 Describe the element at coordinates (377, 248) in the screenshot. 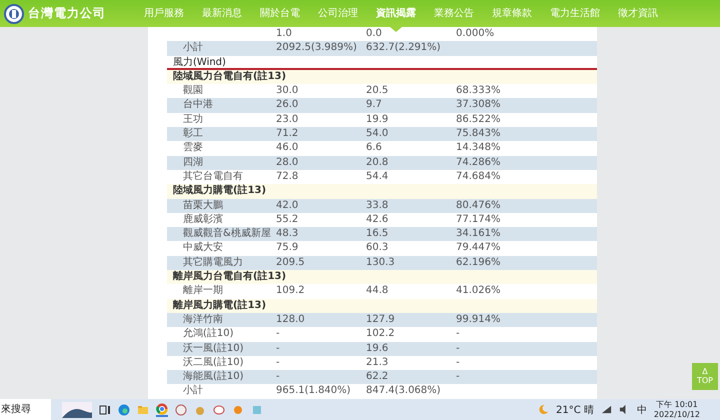

I see `table-cell: 60.3` at that location.